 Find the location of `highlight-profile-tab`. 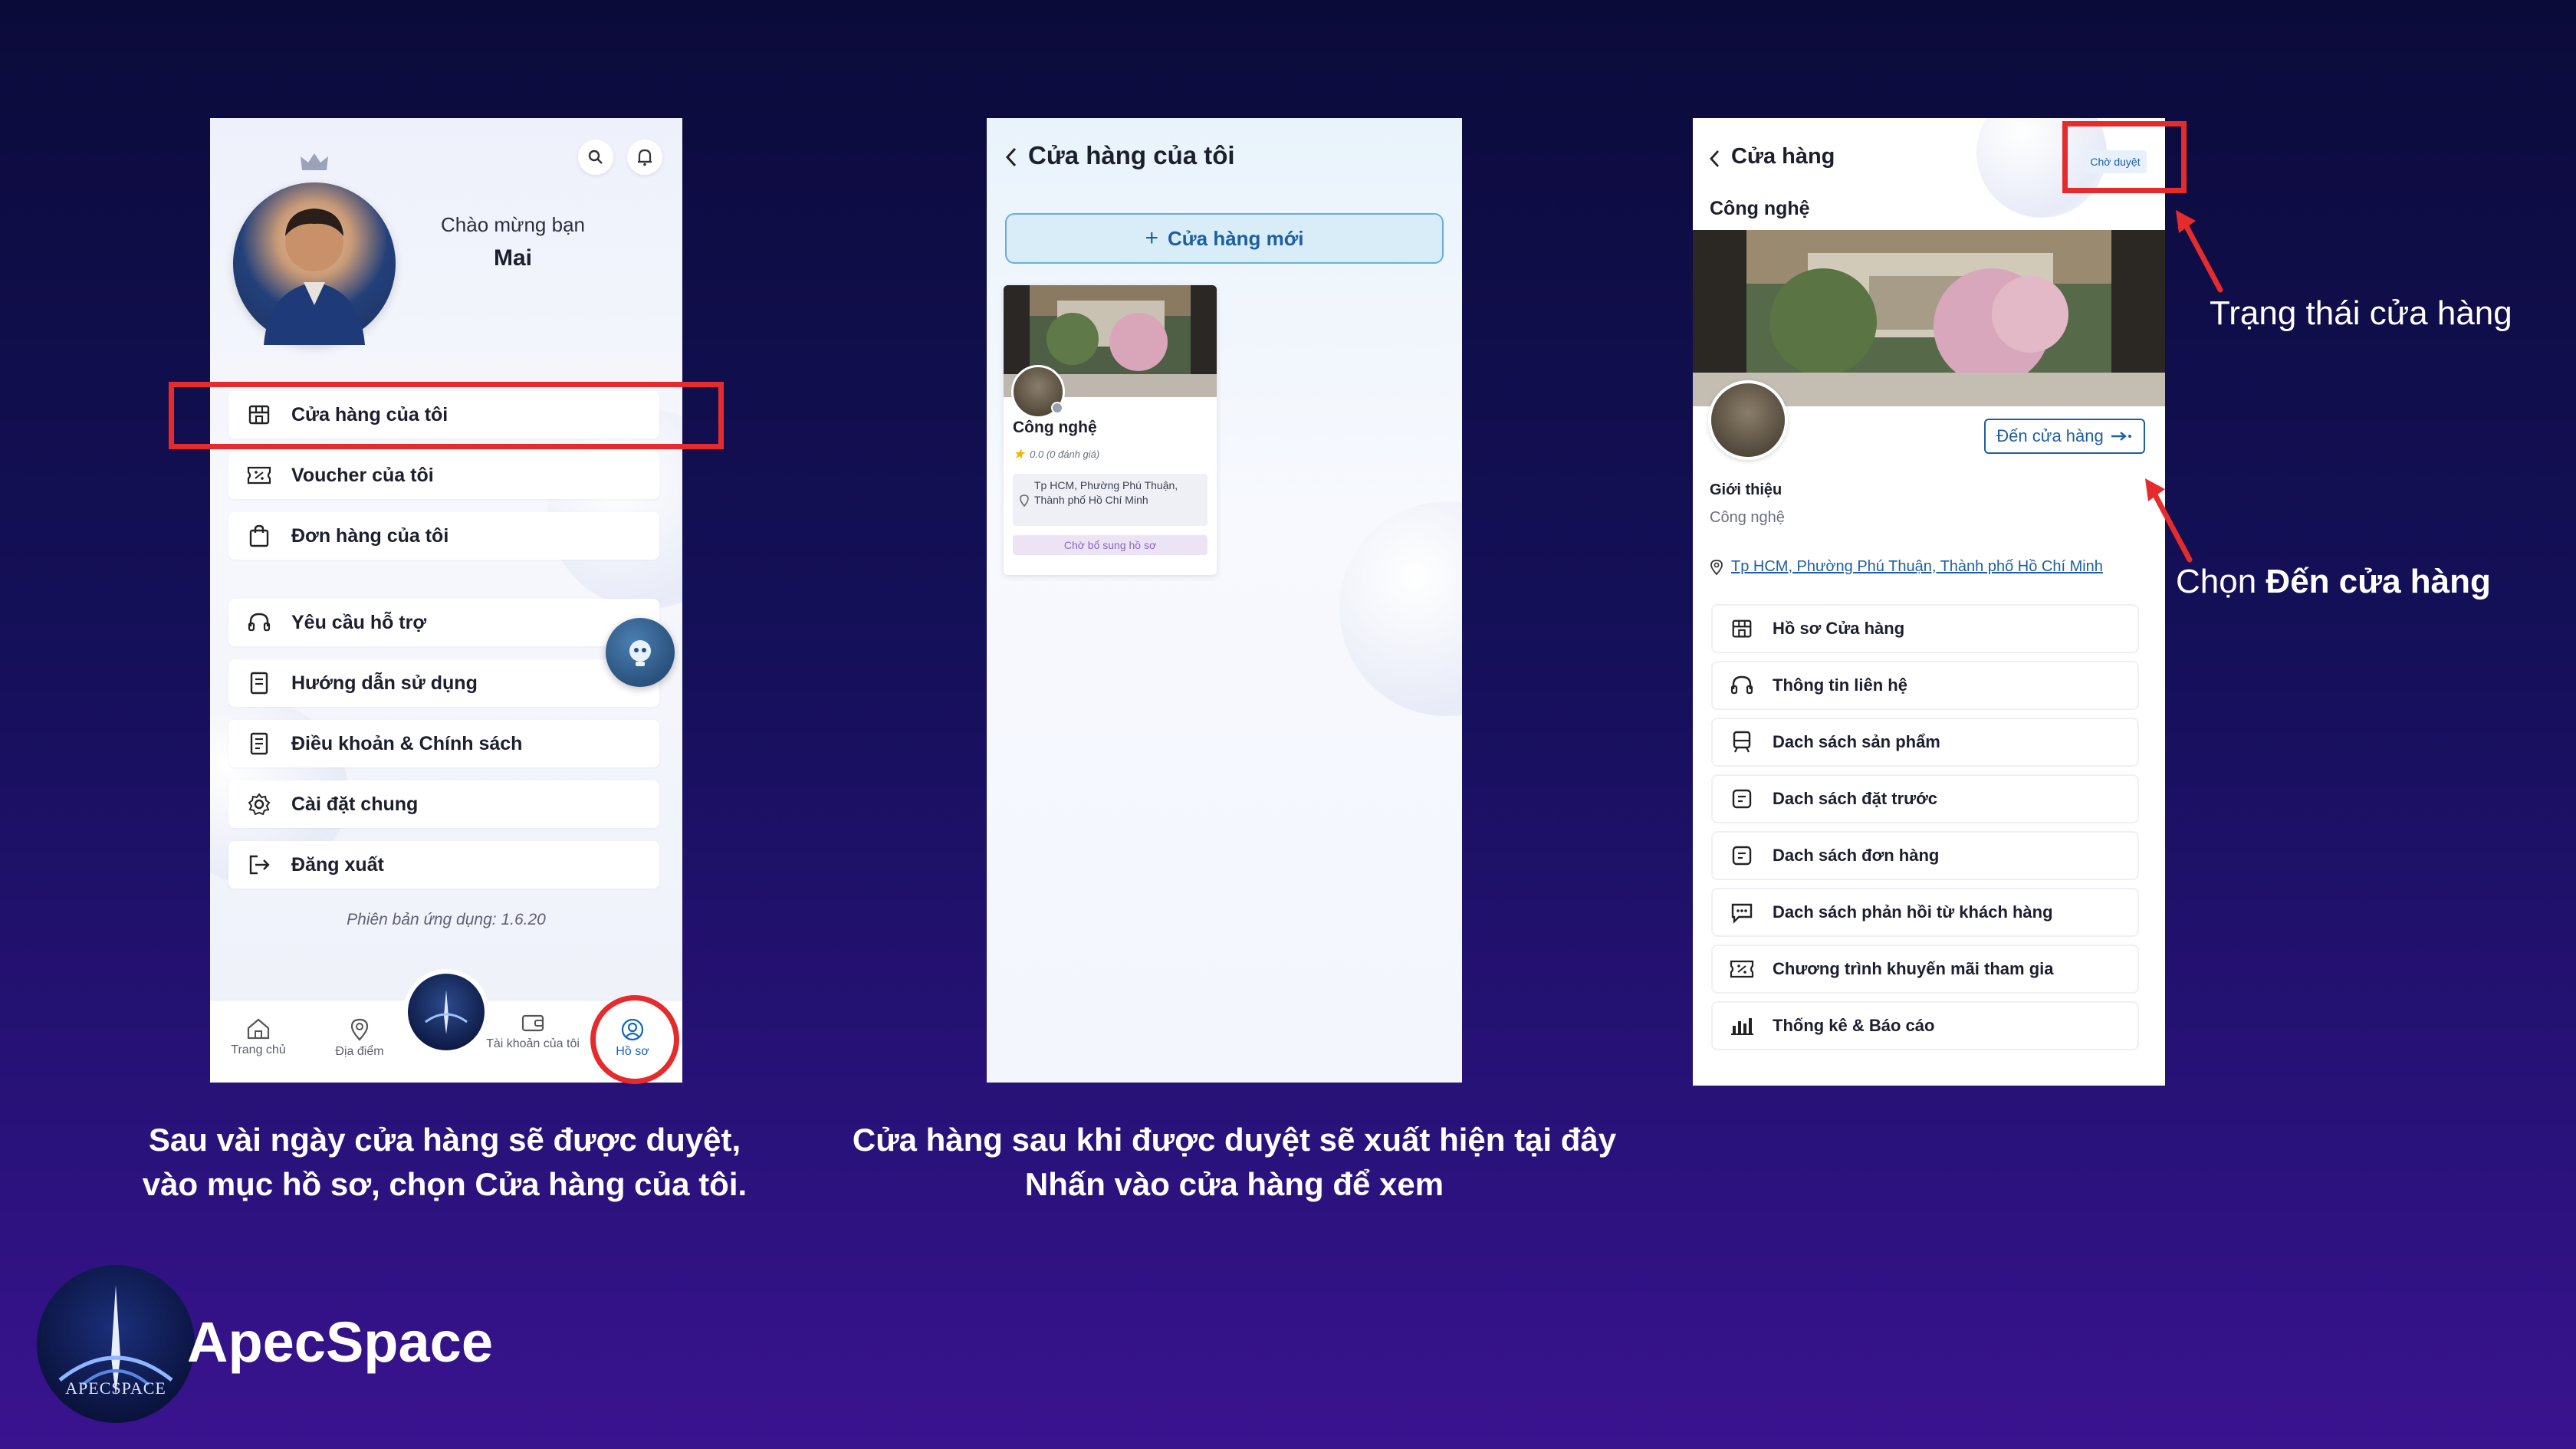

highlight-profile-tab is located at coordinates (634, 1039).